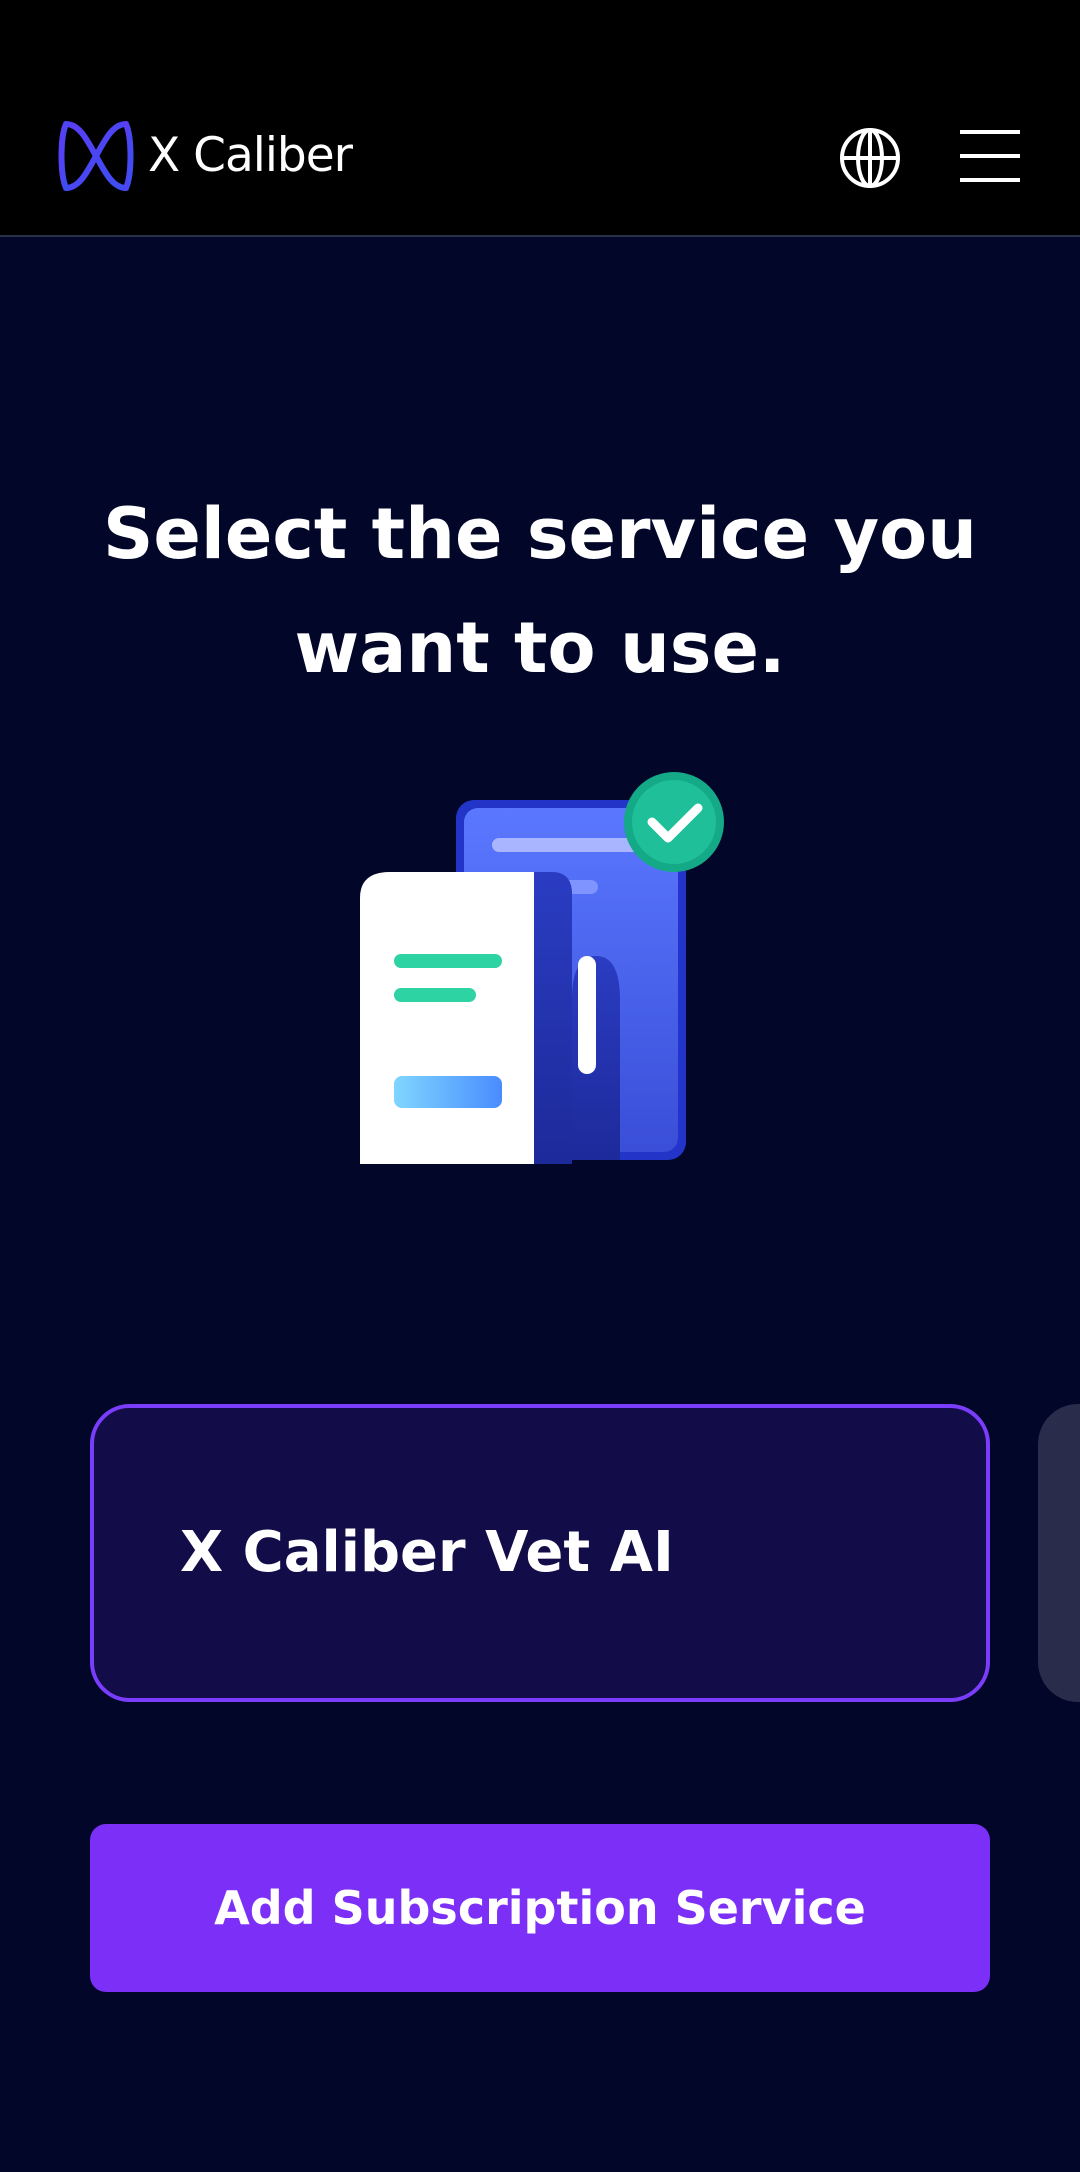 The width and height of the screenshot is (1080, 2172). Describe the element at coordinates (1059, 1553) in the screenshot. I see `service-card-next` at that location.